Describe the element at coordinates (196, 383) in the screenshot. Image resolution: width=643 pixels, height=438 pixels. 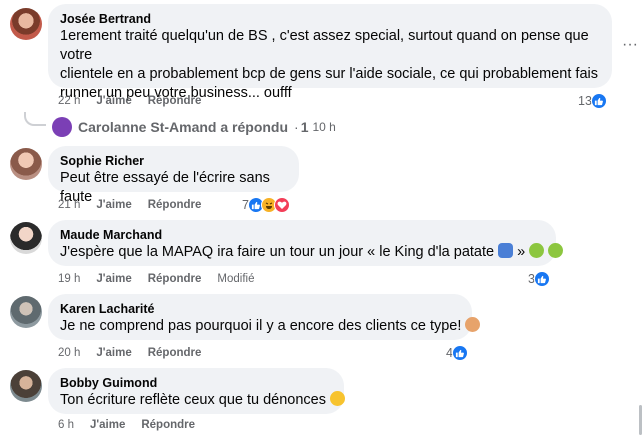
I see `comment-author: Bobby Guimond` at that location.